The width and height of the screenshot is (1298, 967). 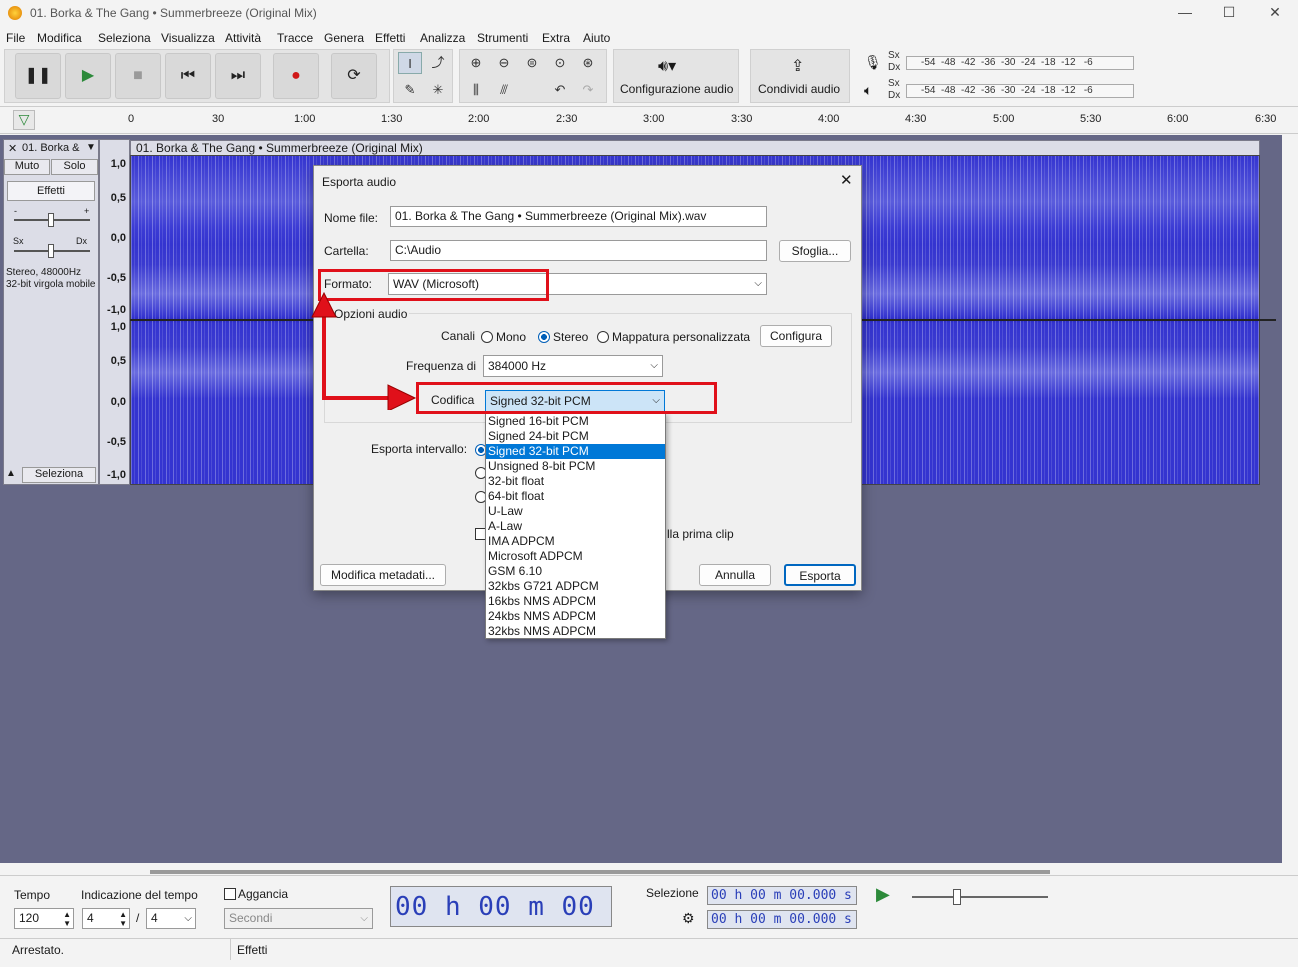 What do you see at coordinates (649, 949) in the screenshot?
I see `status-bar: Arrestato. Effetti` at bounding box center [649, 949].